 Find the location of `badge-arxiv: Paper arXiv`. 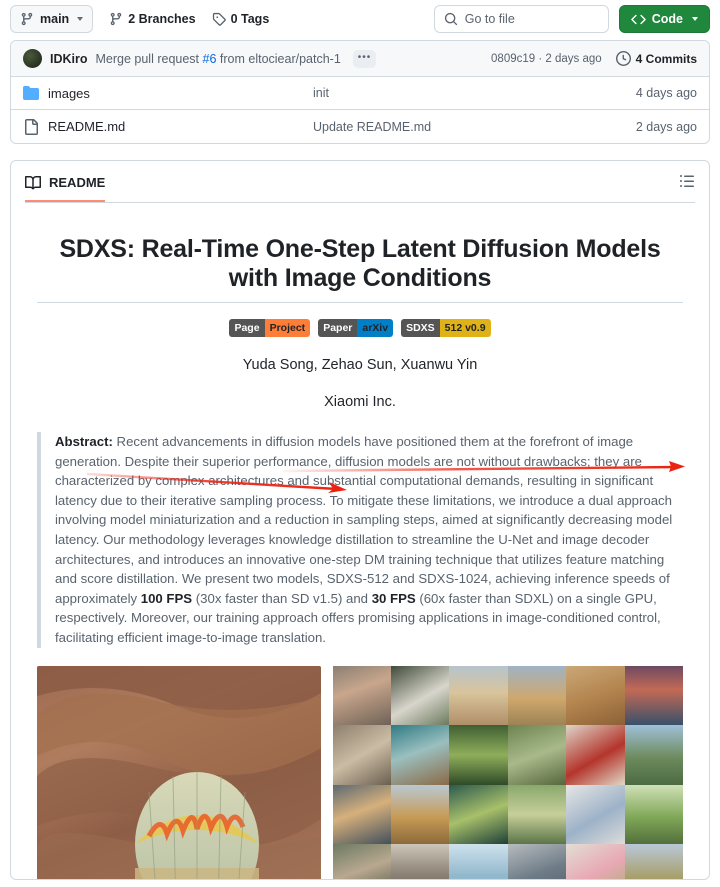

badge-arxiv: Paper arXiv is located at coordinates (356, 328).